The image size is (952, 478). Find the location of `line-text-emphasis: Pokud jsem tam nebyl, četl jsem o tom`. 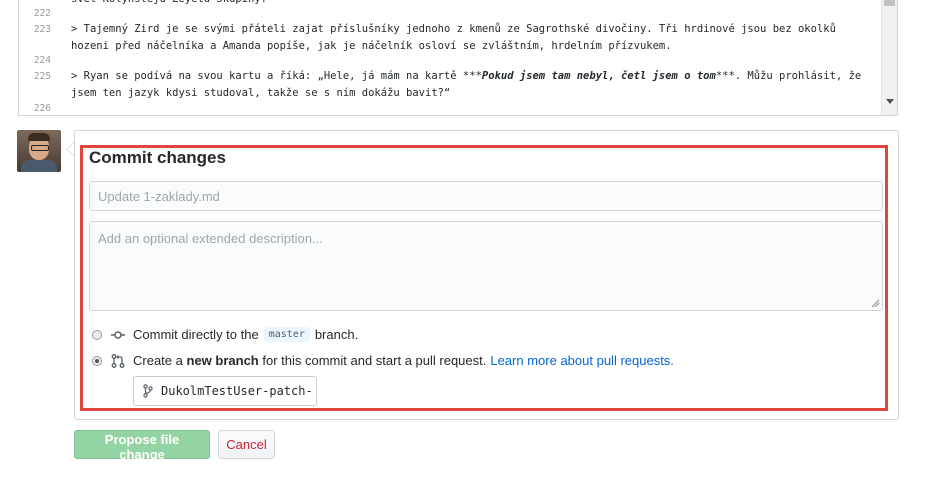

line-text-emphasis: Pokud jsem tam nebyl, četl jsem o tom is located at coordinates (598, 76).